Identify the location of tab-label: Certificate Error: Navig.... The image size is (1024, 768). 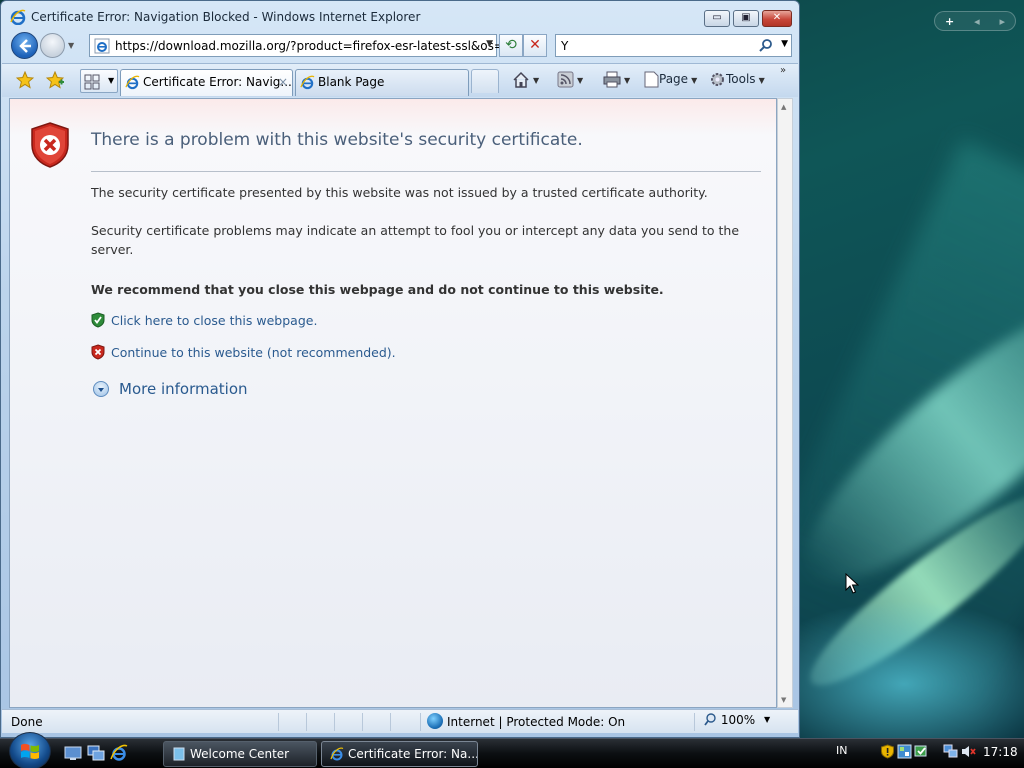
(217, 82).